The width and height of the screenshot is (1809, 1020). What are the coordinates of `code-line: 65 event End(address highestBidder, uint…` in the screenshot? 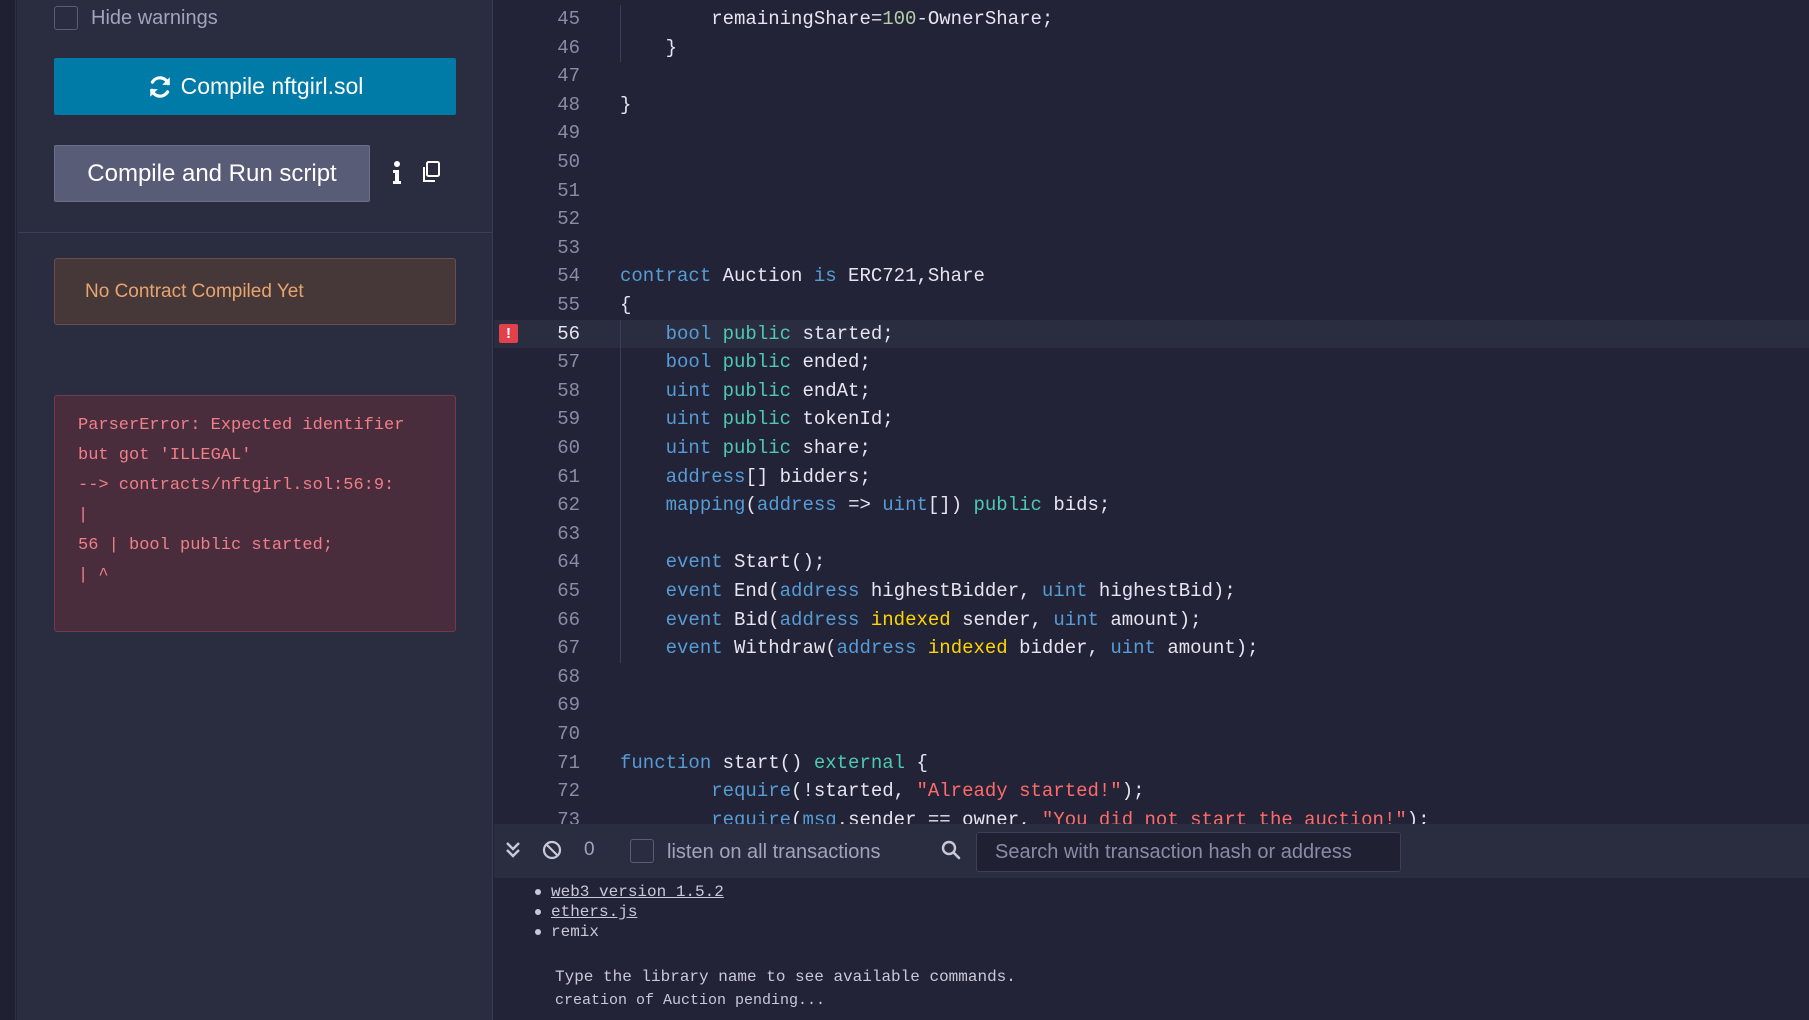 It's located at (1151, 591).